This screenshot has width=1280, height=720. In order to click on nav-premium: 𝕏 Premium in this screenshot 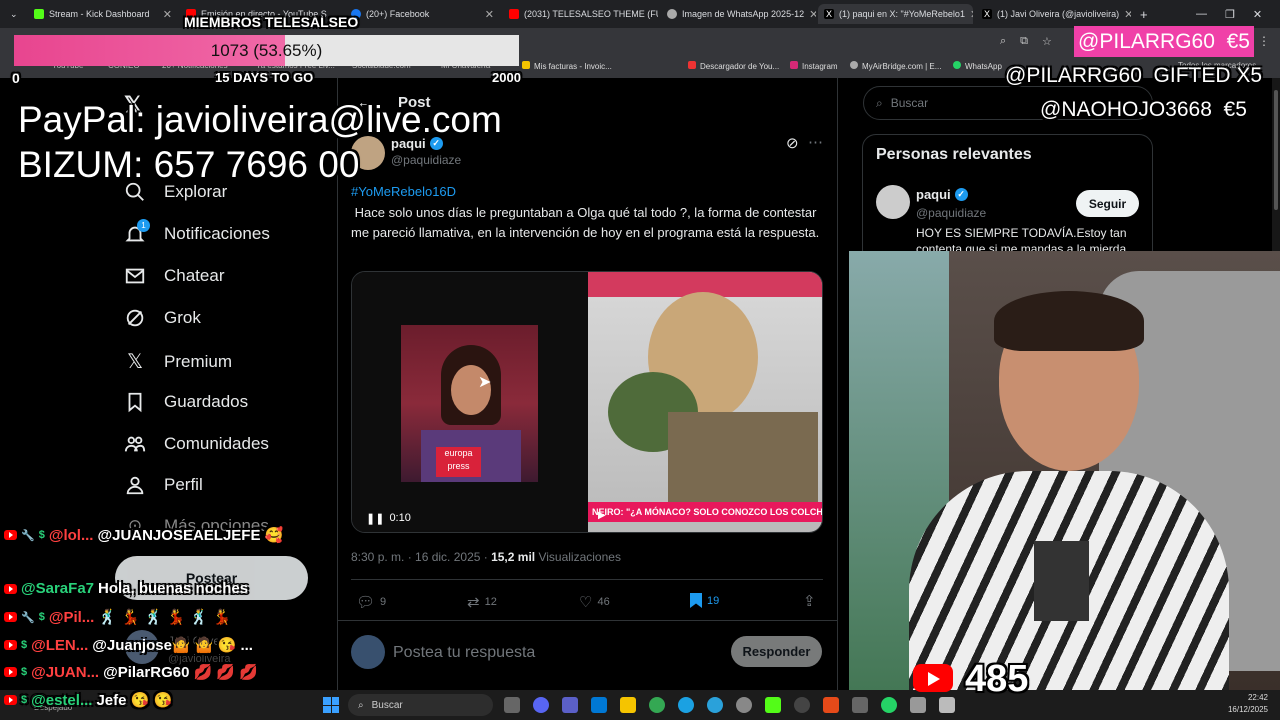, I will do `click(178, 361)`.